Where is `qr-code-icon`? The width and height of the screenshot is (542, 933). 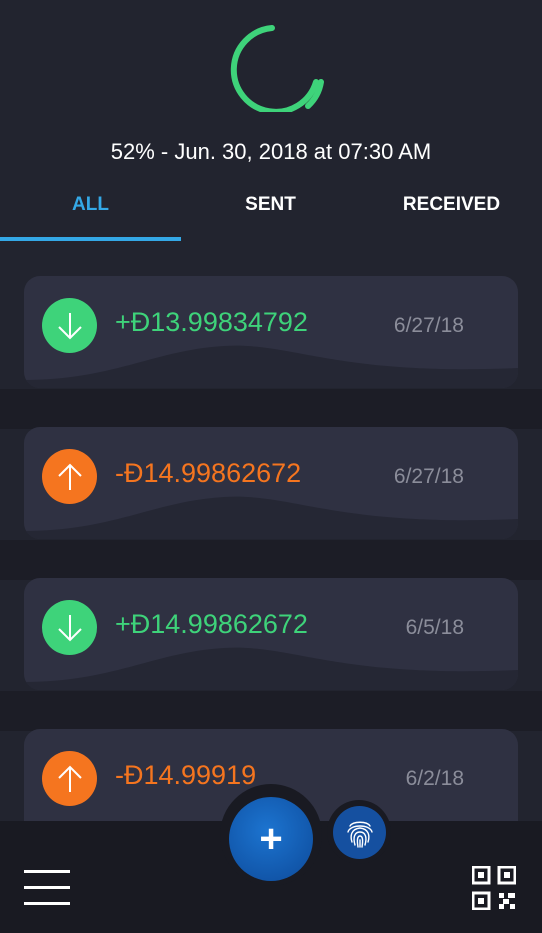 qr-code-icon is located at coordinates (494, 888).